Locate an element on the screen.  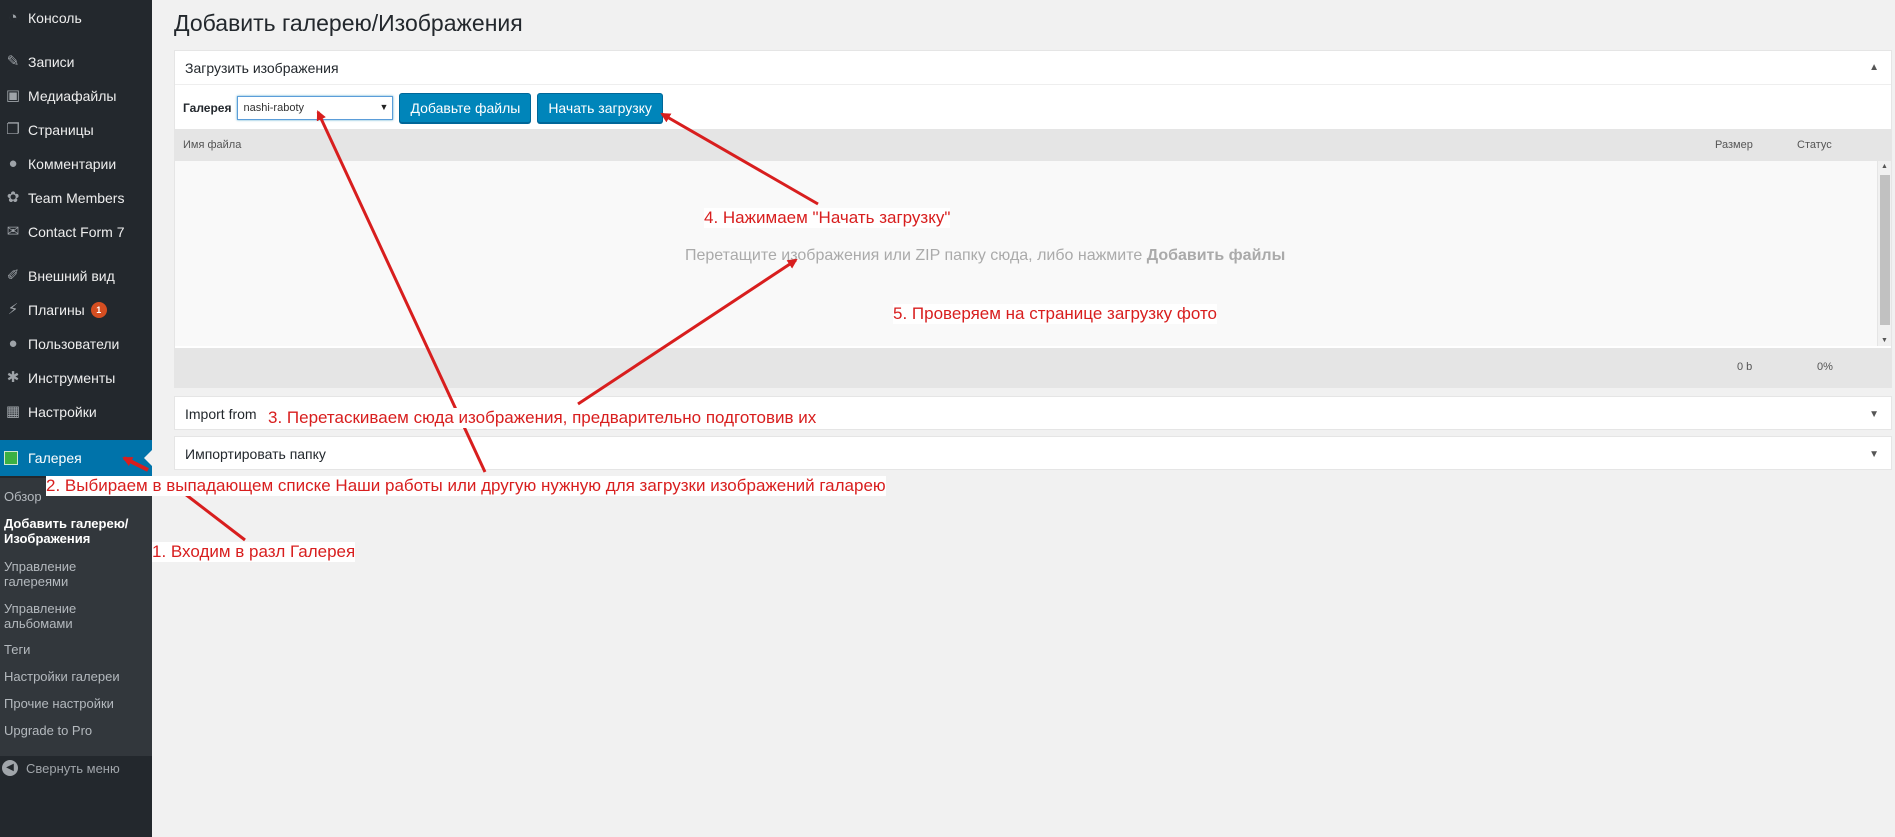
total-size: 0 b is located at coordinates (1745, 367).